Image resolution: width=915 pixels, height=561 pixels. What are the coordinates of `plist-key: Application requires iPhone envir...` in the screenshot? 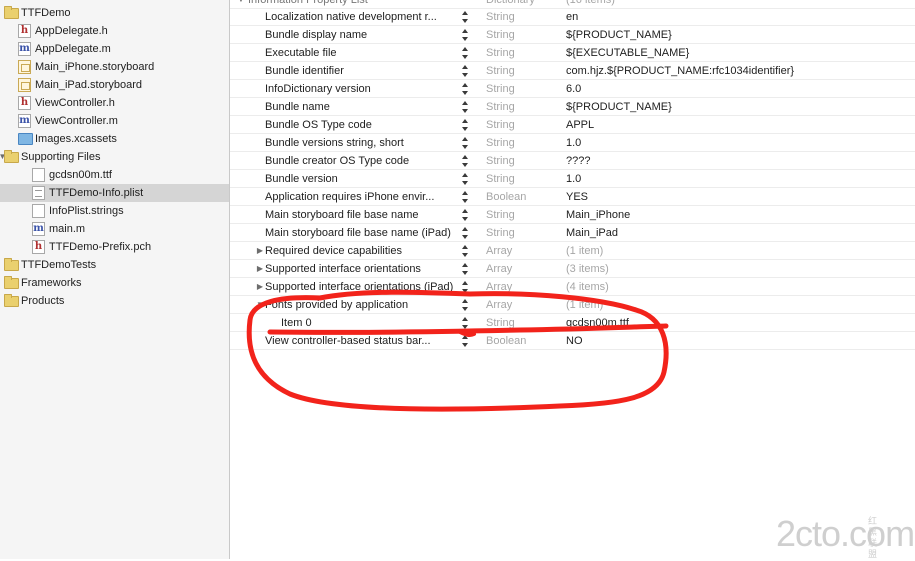 It's located at (360, 197).